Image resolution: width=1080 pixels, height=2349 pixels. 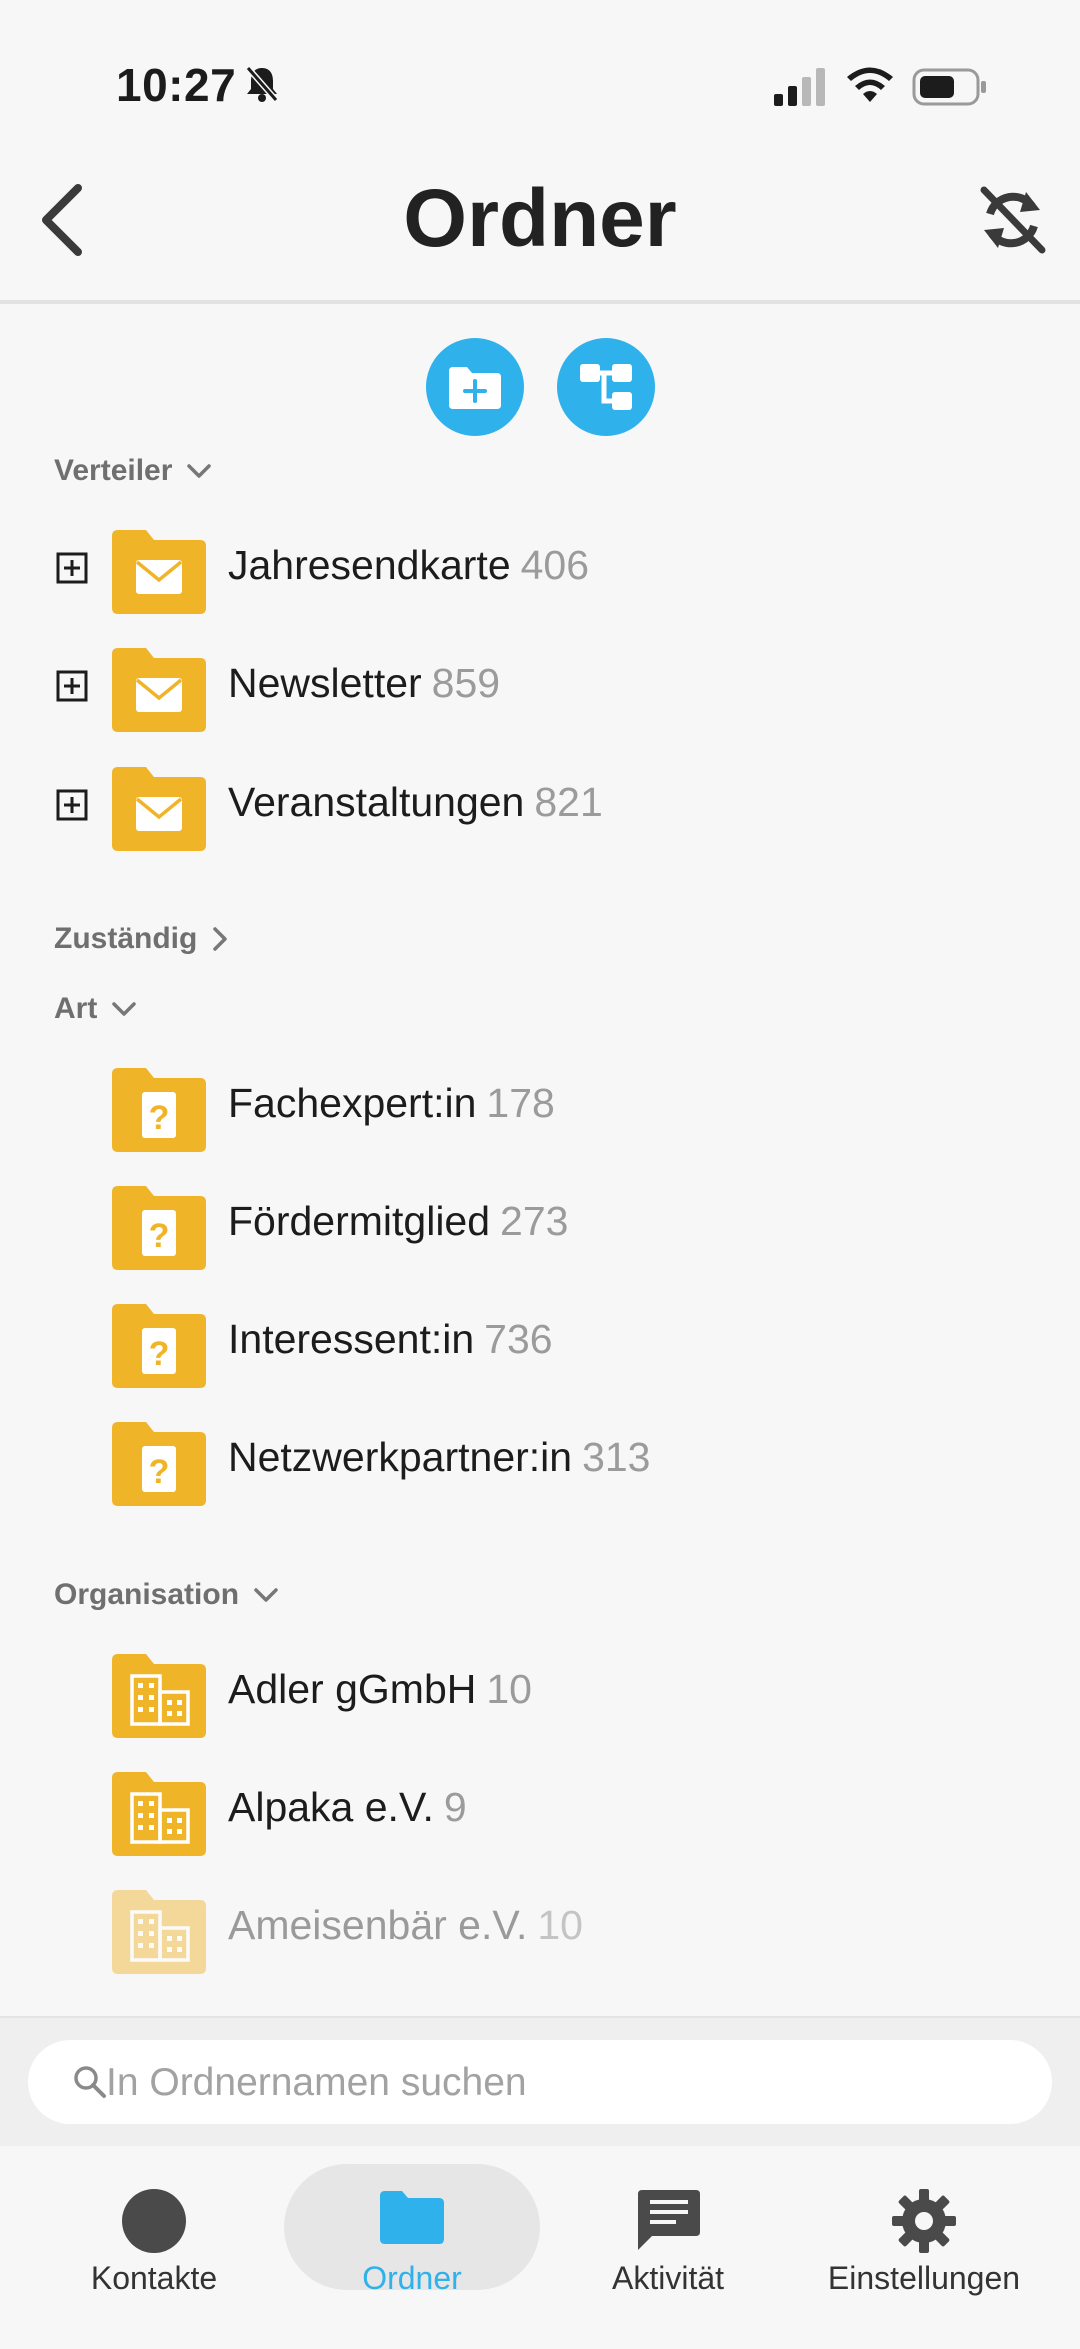 I want to click on folder-row-veranstaltungen: Veranstaltungen 821, so click(x=540, y=805).